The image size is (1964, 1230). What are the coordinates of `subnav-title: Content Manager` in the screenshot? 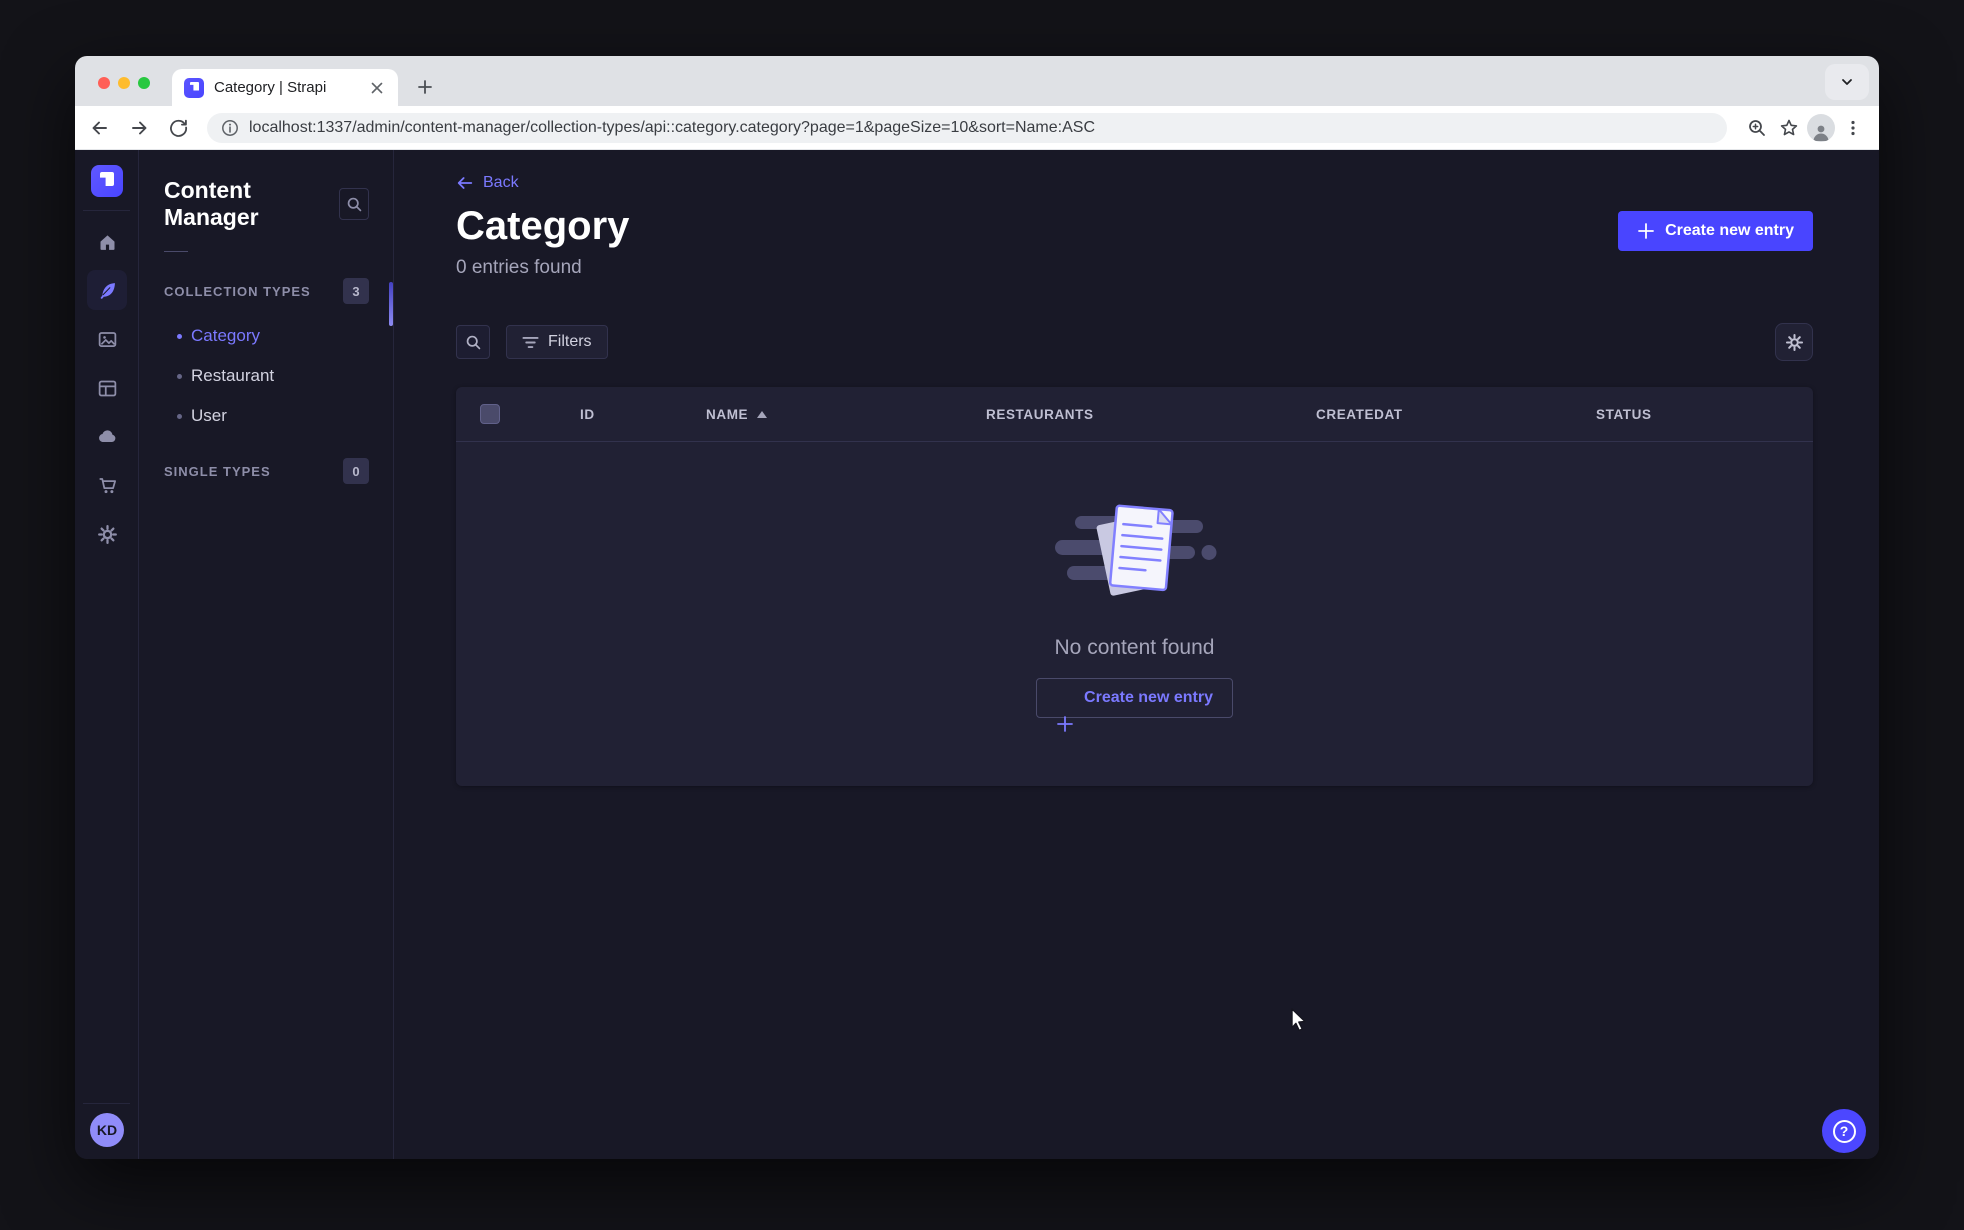 It's located at (211, 203).